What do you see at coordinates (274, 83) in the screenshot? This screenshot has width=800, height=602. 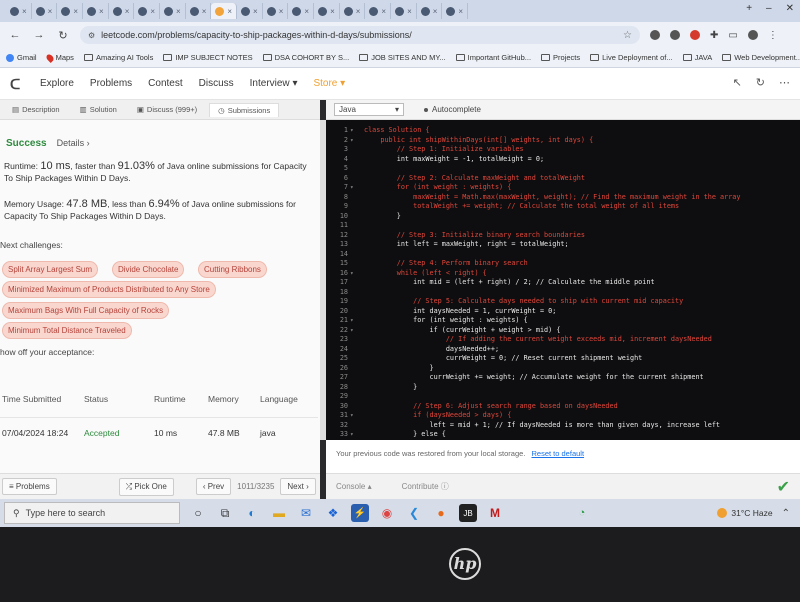 I see `nav-interview: Interview ▾` at bounding box center [274, 83].